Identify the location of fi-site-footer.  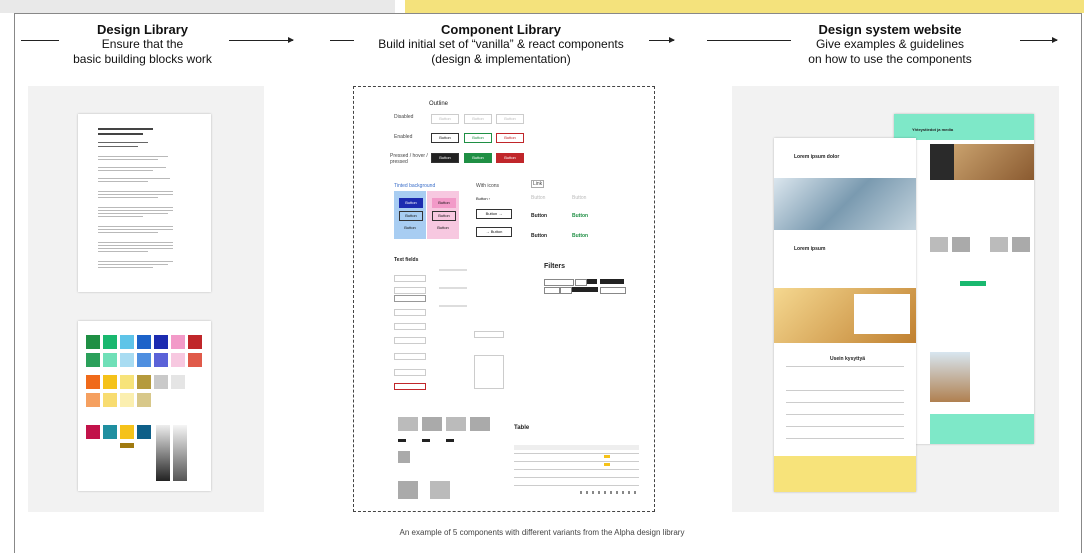
(982, 429).